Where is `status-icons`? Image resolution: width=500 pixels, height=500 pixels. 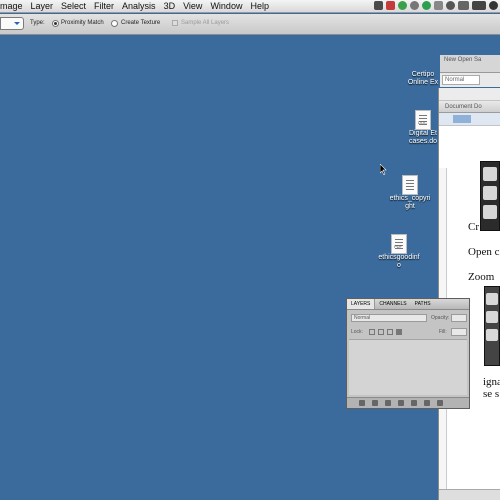 status-icons is located at coordinates (436, 5).